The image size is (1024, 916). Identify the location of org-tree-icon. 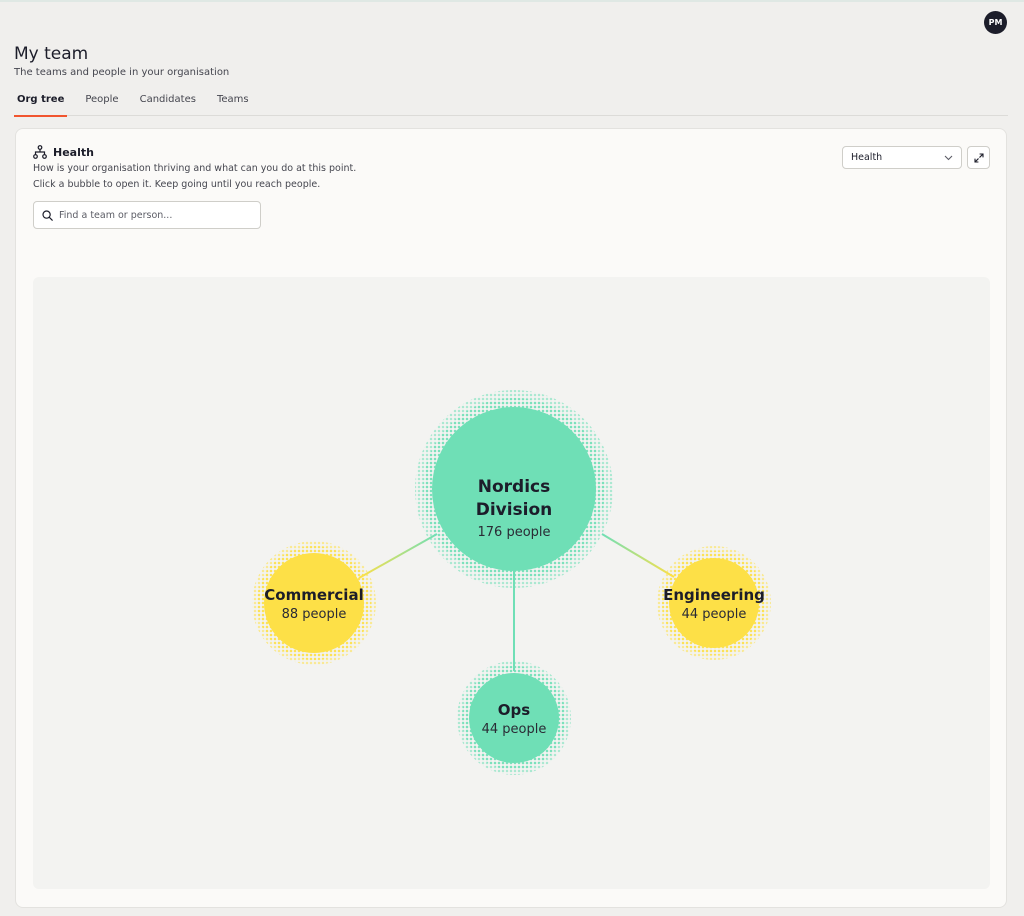
(40, 152).